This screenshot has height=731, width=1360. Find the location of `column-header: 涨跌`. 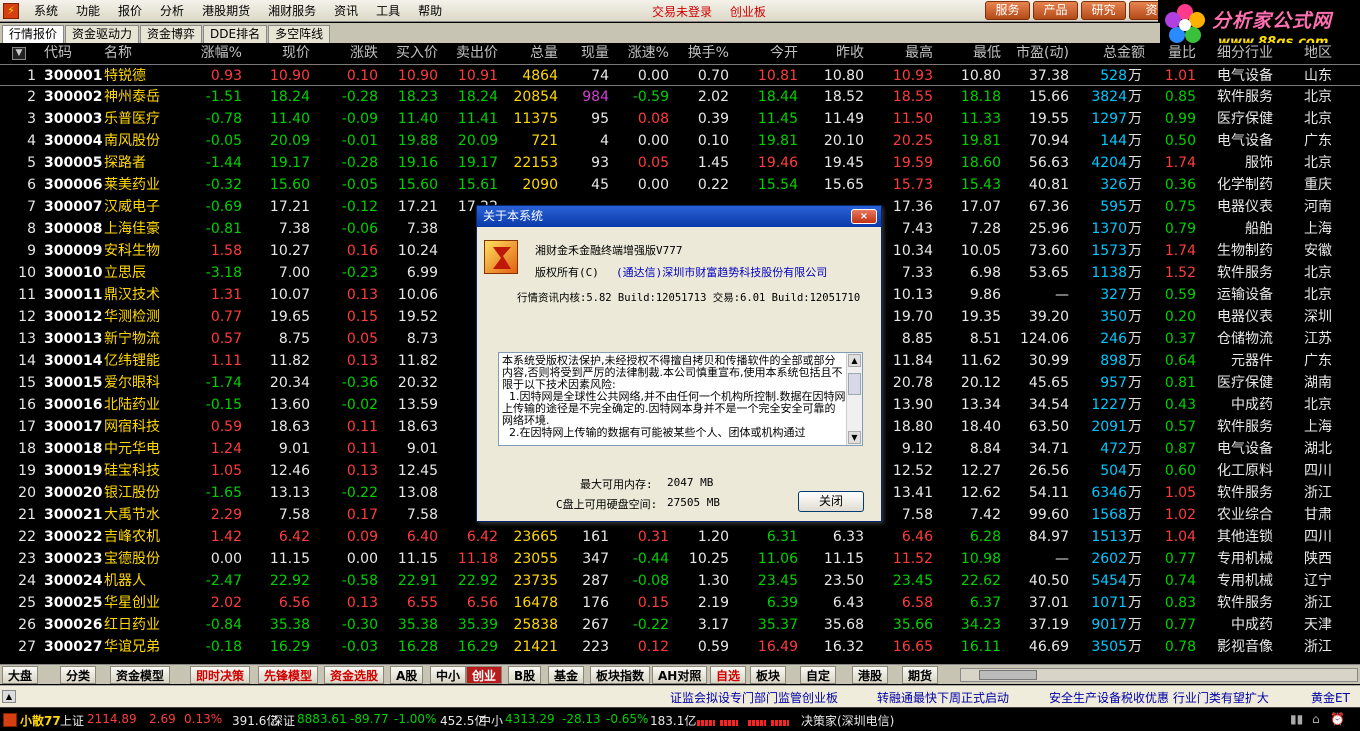

column-header: 涨跌 is located at coordinates (347, 53).